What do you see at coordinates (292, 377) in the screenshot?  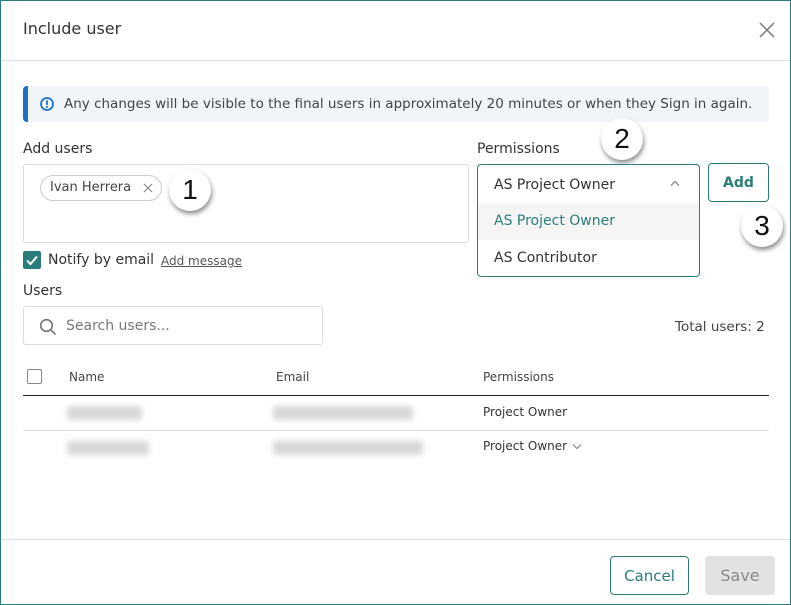 I see `column-header-email: Email` at bounding box center [292, 377].